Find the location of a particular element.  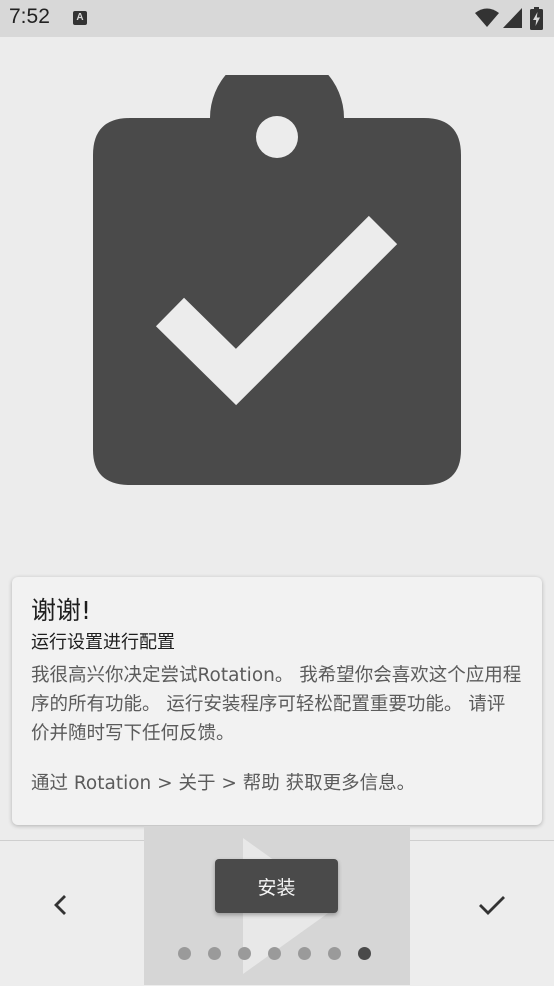

card-footer: 通过 Rotation > 关于 > 帮助 获取更多信息。 is located at coordinates (223, 783).